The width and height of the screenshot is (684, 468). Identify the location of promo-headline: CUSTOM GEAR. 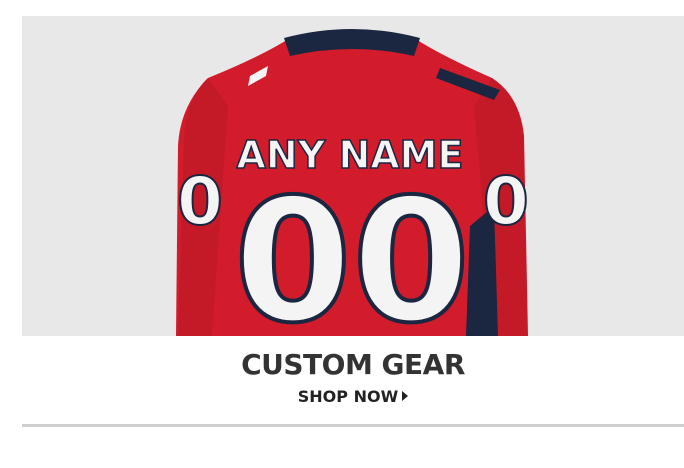
(353, 364).